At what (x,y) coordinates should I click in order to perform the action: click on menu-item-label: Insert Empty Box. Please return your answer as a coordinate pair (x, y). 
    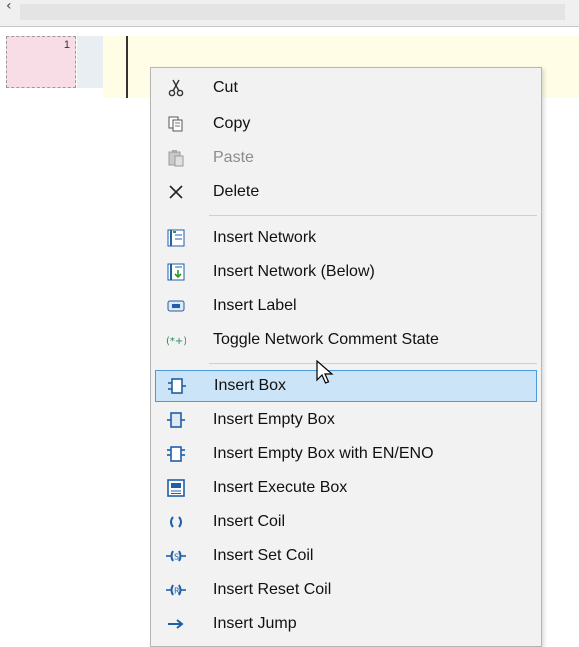
    Looking at the image, I should click on (274, 419).